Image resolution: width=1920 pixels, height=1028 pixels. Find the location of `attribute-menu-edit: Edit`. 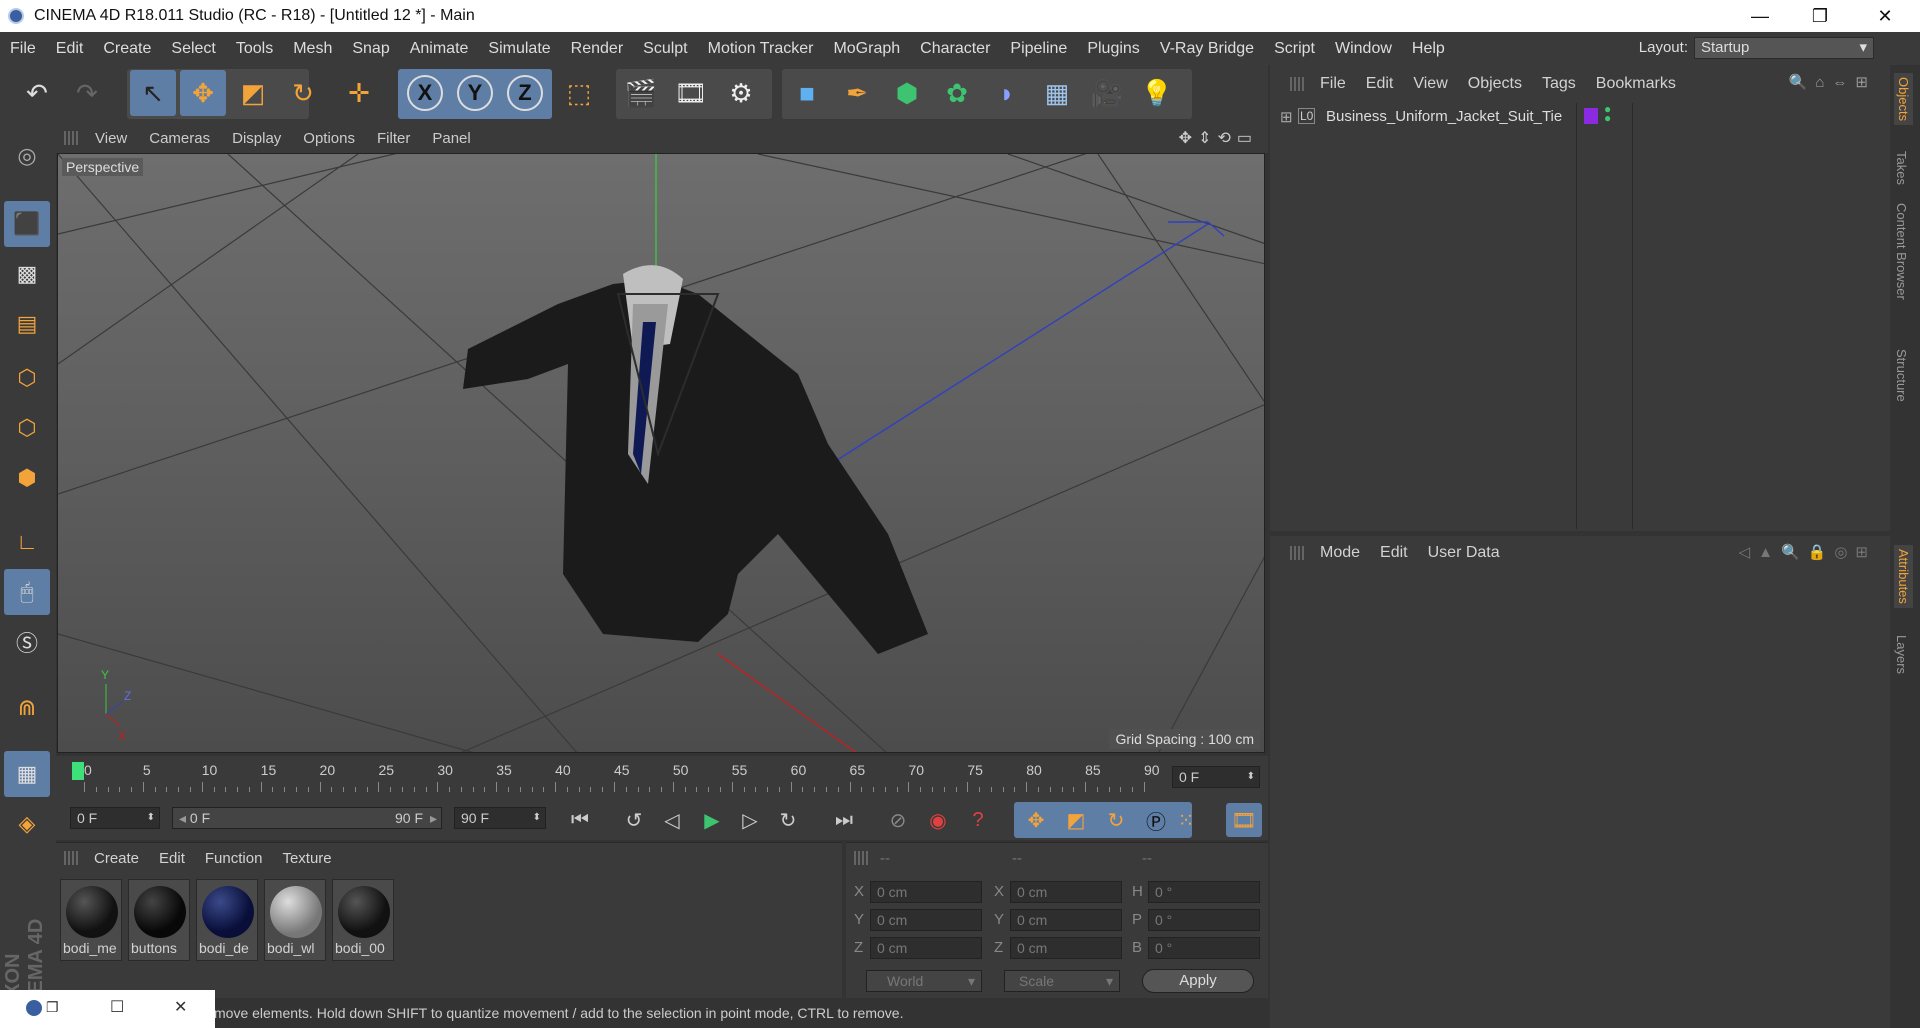

attribute-menu-edit: Edit is located at coordinates (1394, 553).